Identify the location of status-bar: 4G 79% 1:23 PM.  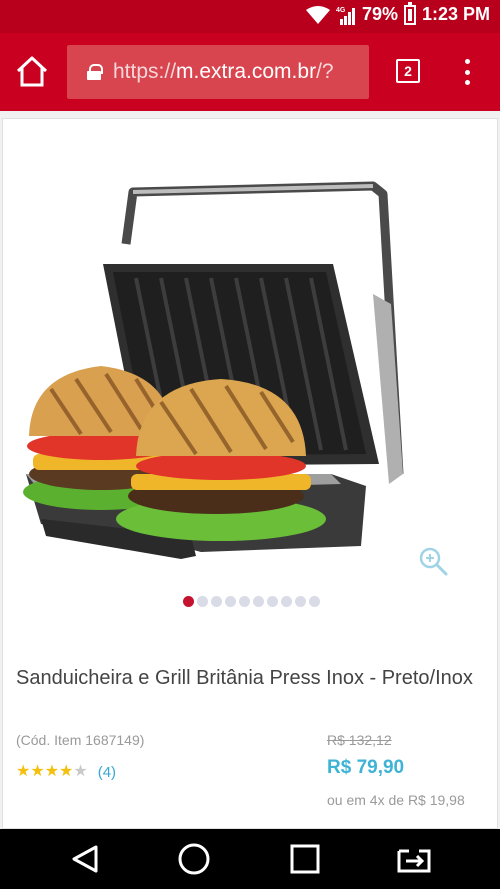
(250, 16).